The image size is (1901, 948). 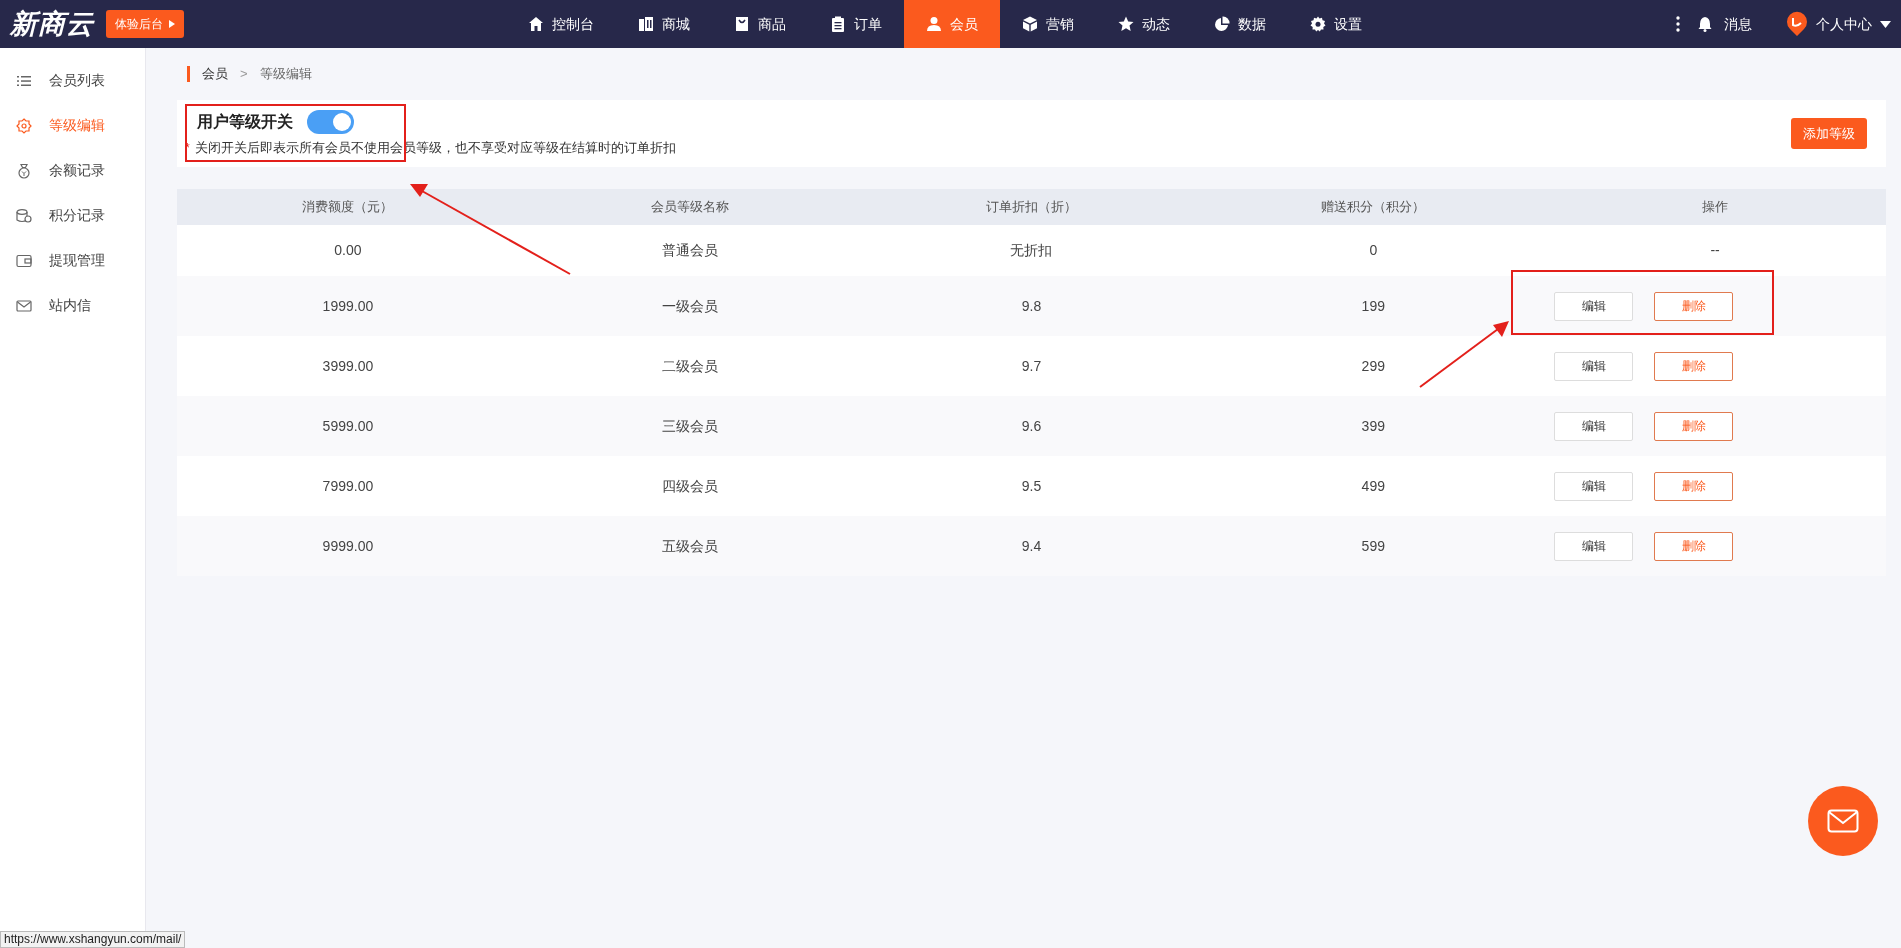 I want to click on user-icon, so click(x=934, y=24).